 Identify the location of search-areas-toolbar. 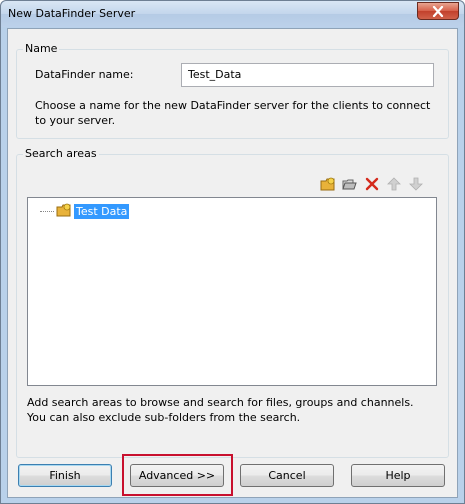
(372, 184).